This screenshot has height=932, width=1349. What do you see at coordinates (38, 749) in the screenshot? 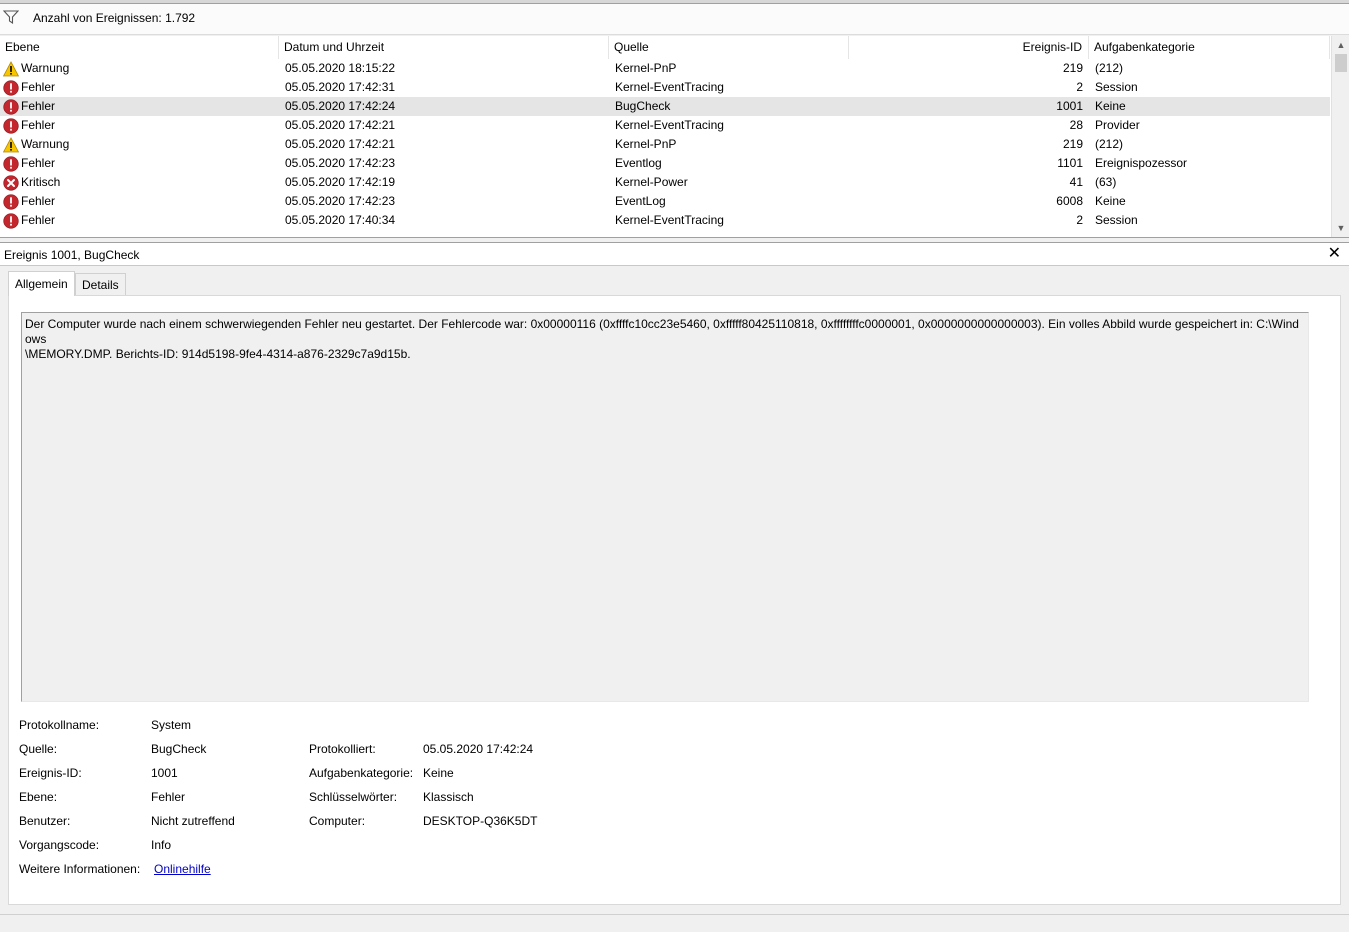
I see `source-label: Quelle:` at bounding box center [38, 749].